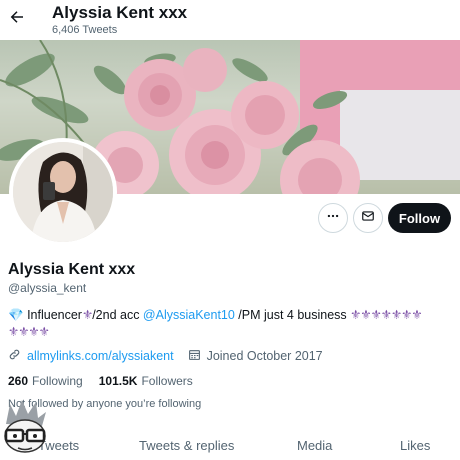  I want to click on top-bar: Alyssia Kent xxx 6,406 Tweets, so click(230, 20).